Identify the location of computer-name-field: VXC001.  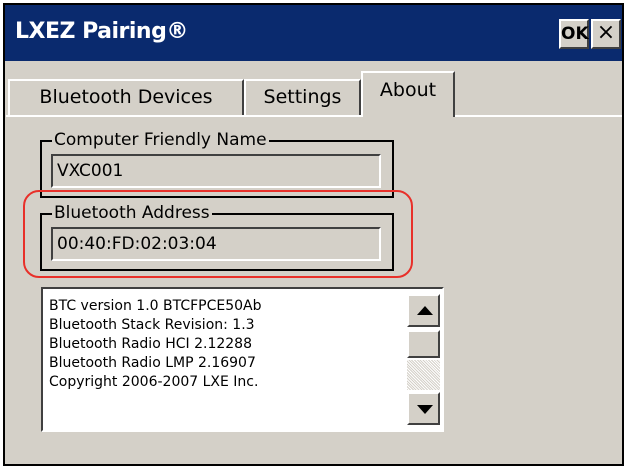
(216, 171).